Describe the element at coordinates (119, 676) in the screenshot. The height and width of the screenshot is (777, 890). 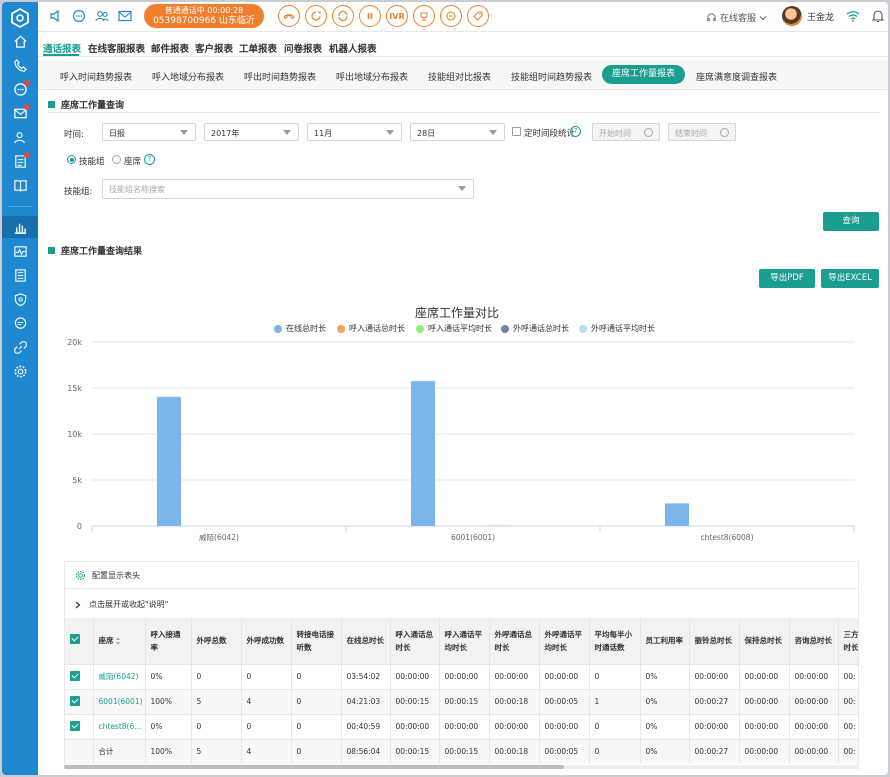
I see `agent-name-cell: 威陌(6042)` at that location.